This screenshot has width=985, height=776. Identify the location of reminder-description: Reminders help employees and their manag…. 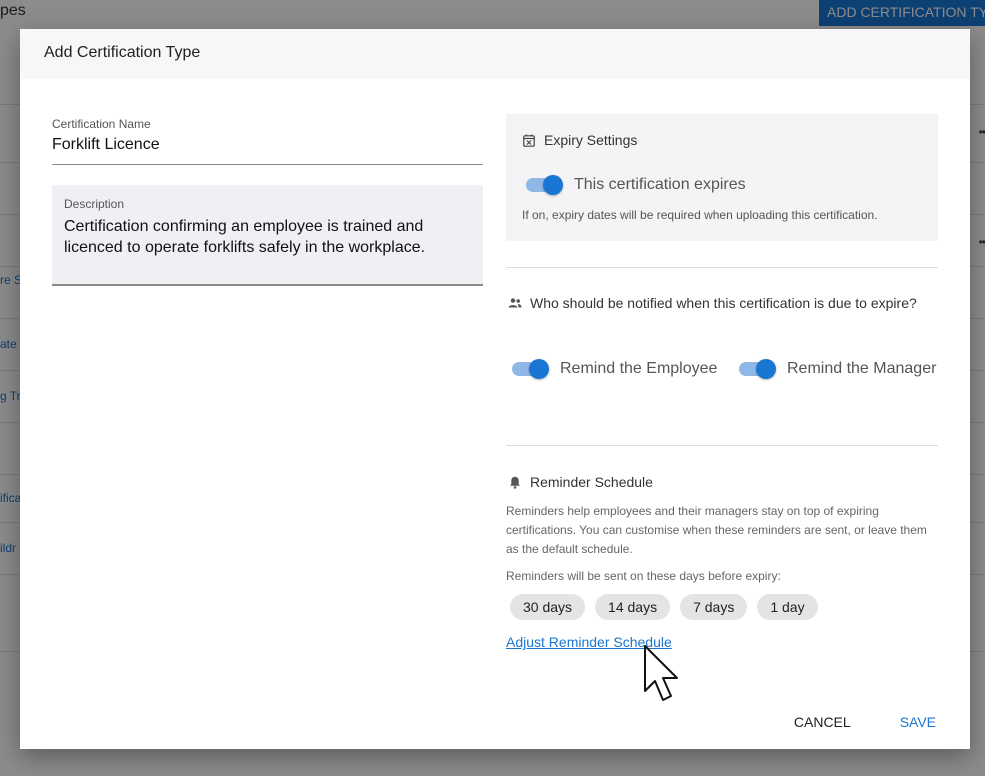
(716, 530).